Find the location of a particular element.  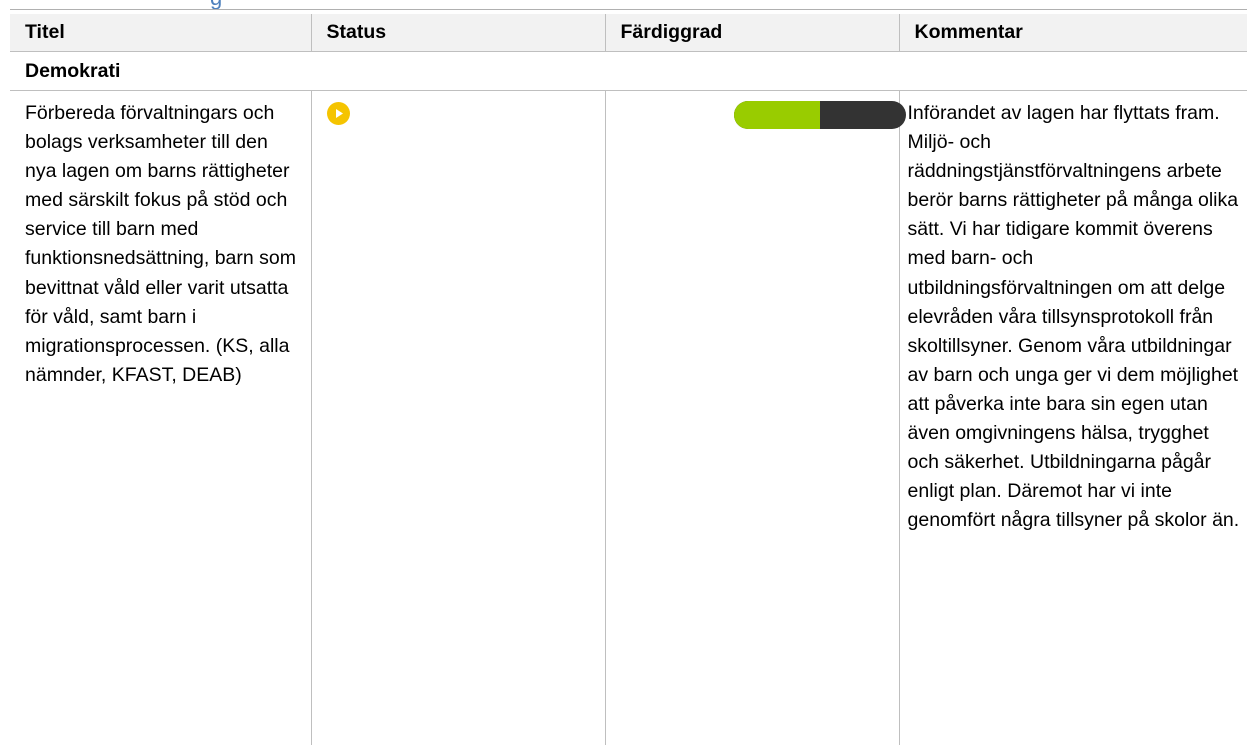

header-row: Titel Status Färdiggrad Kommentar is located at coordinates (628, 33).